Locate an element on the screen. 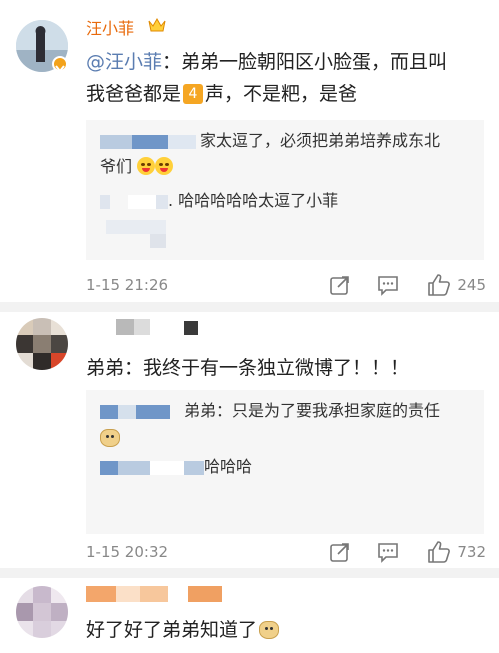  reply-text-cont: 爷们 is located at coordinates (116, 166).